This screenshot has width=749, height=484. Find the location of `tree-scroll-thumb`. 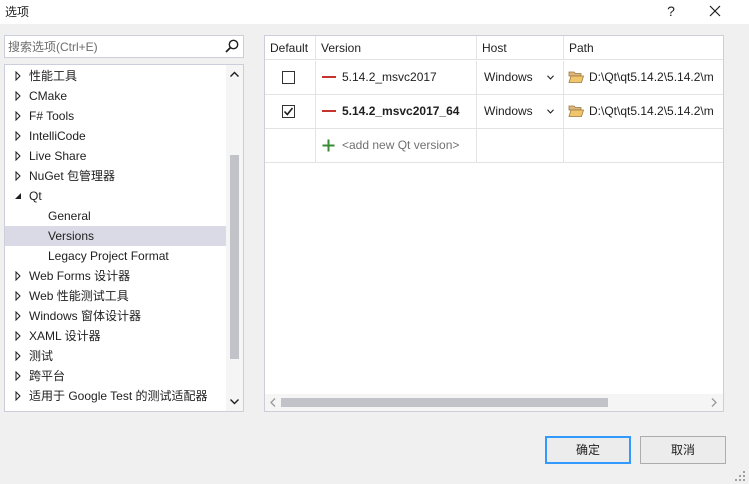

tree-scroll-thumb is located at coordinates (234, 257).